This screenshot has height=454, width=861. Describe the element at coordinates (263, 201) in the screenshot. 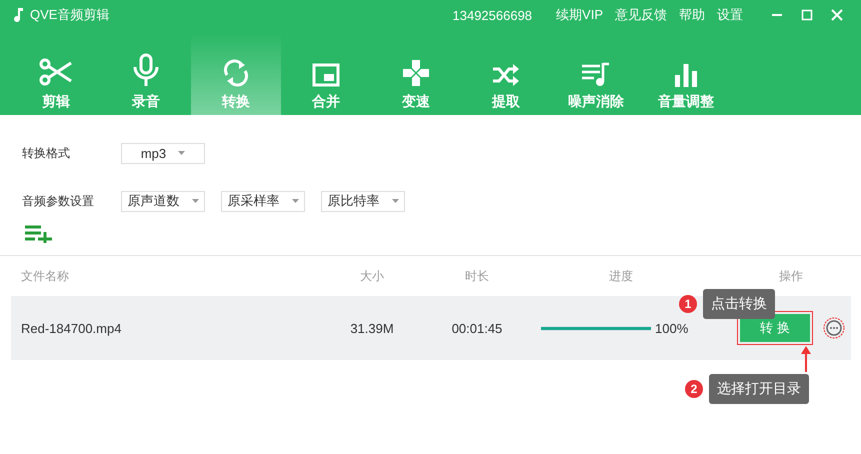

I see `param-dropdown: 原采样率` at that location.